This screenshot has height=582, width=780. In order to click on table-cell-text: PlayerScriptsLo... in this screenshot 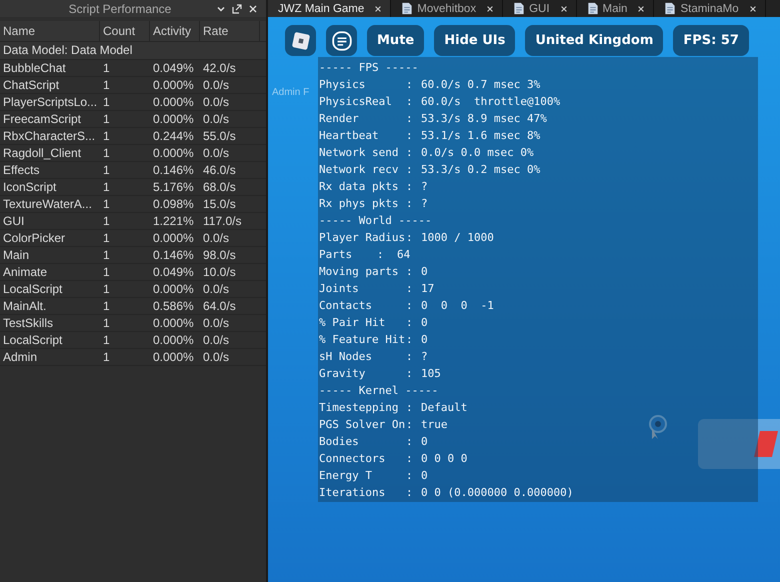, I will do `click(50, 102)`.